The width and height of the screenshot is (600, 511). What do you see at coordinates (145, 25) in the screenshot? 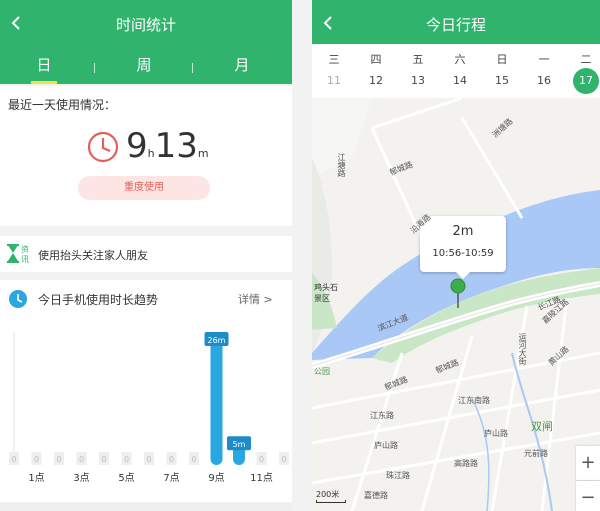
I see `page-title: 时间统计` at bounding box center [145, 25].